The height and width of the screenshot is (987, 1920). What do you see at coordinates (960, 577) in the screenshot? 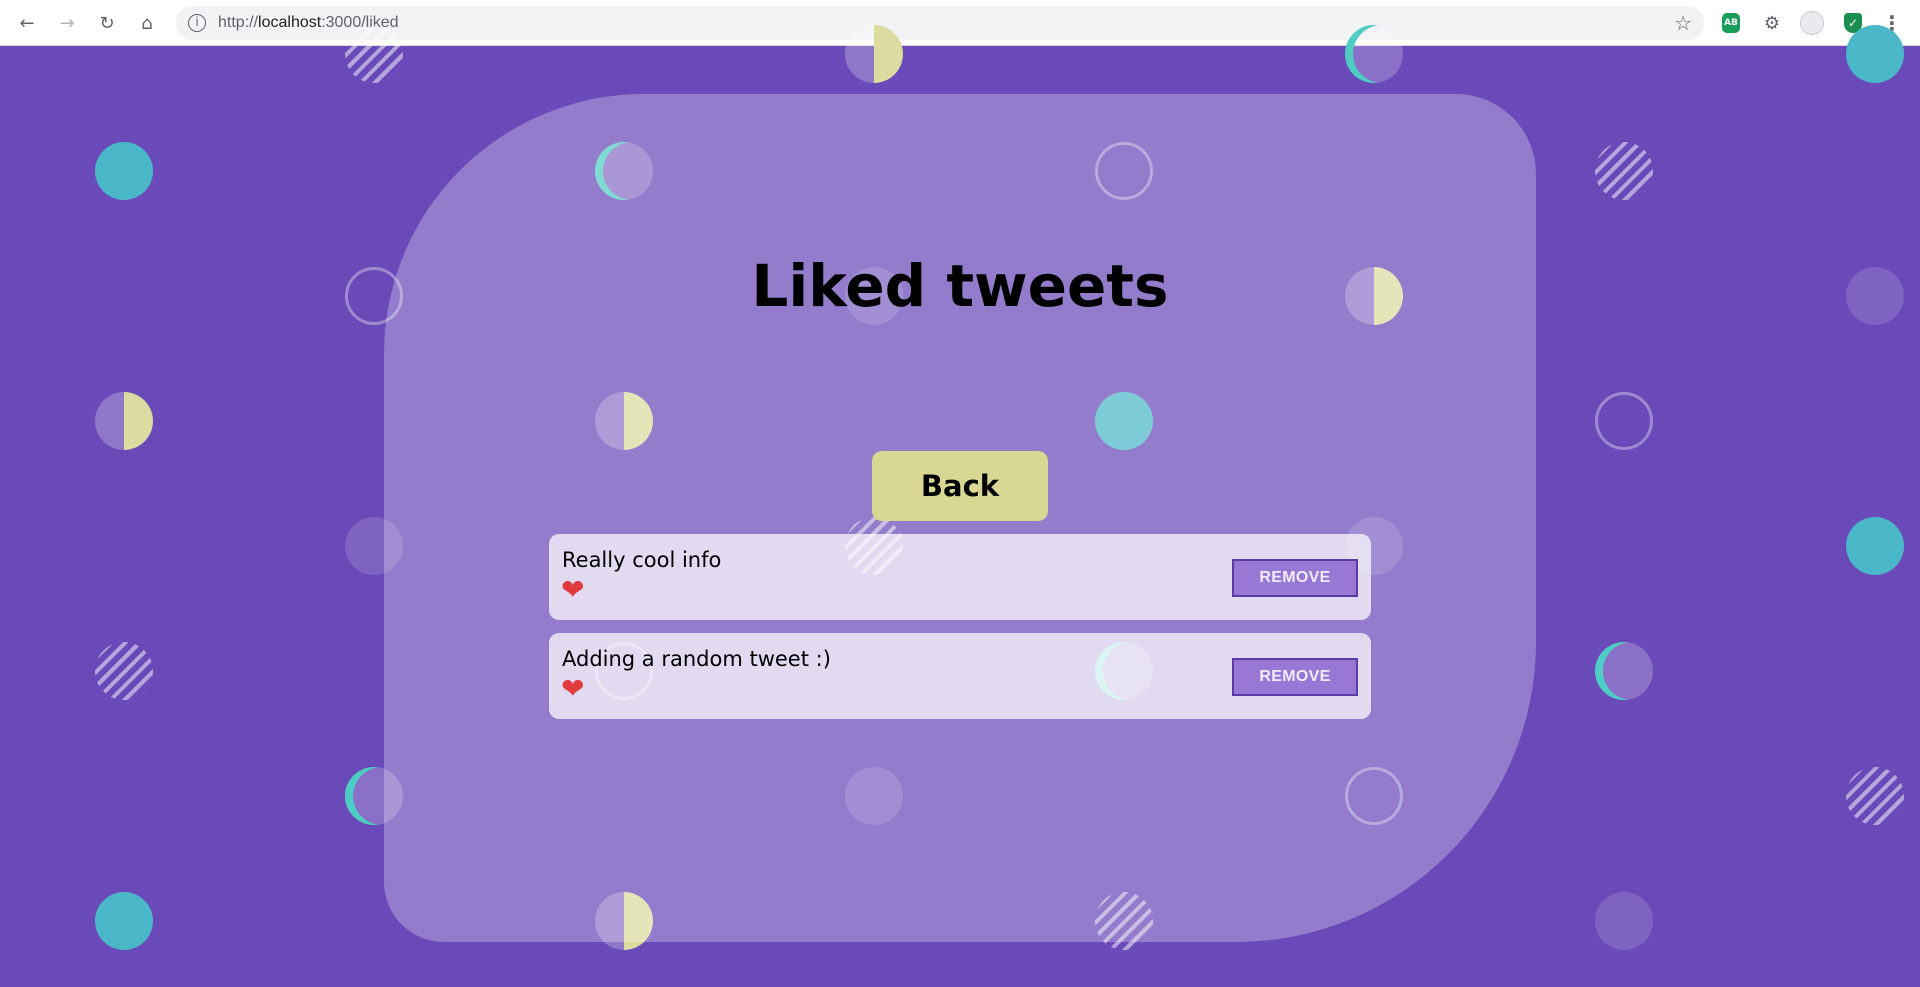
I see `tweet-card: Really cool info ❤ REMOVE` at bounding box center [960, 577].